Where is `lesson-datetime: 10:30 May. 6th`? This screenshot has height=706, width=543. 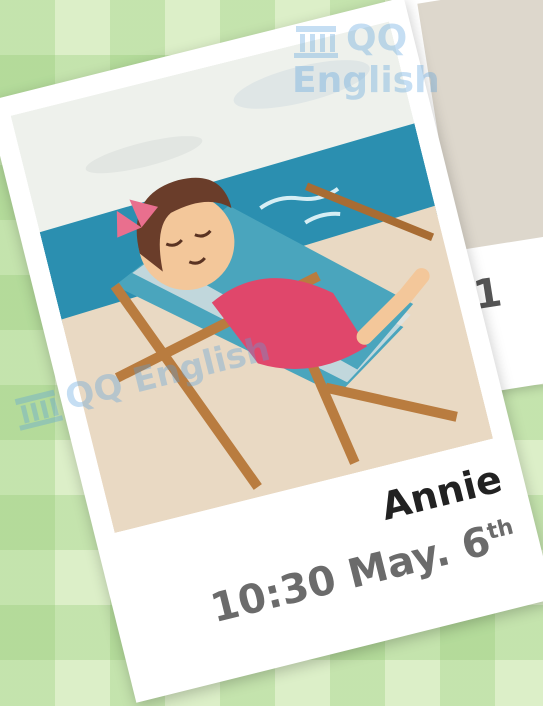 lesson-datetime: 10:30 May. 6th is located at coordinates (363, 572).